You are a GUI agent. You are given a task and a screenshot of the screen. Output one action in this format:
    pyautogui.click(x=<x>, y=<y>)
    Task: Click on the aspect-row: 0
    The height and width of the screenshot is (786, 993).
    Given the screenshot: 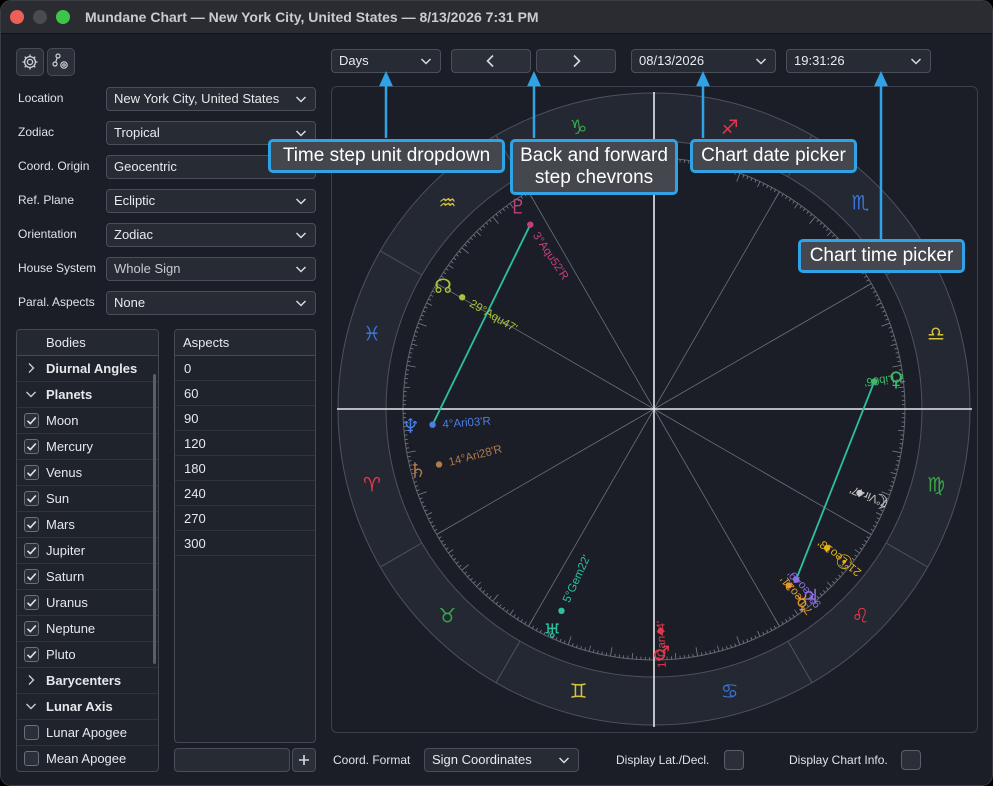 What is the action you would take?
    pyautogui.click(x=245, y=368)
    